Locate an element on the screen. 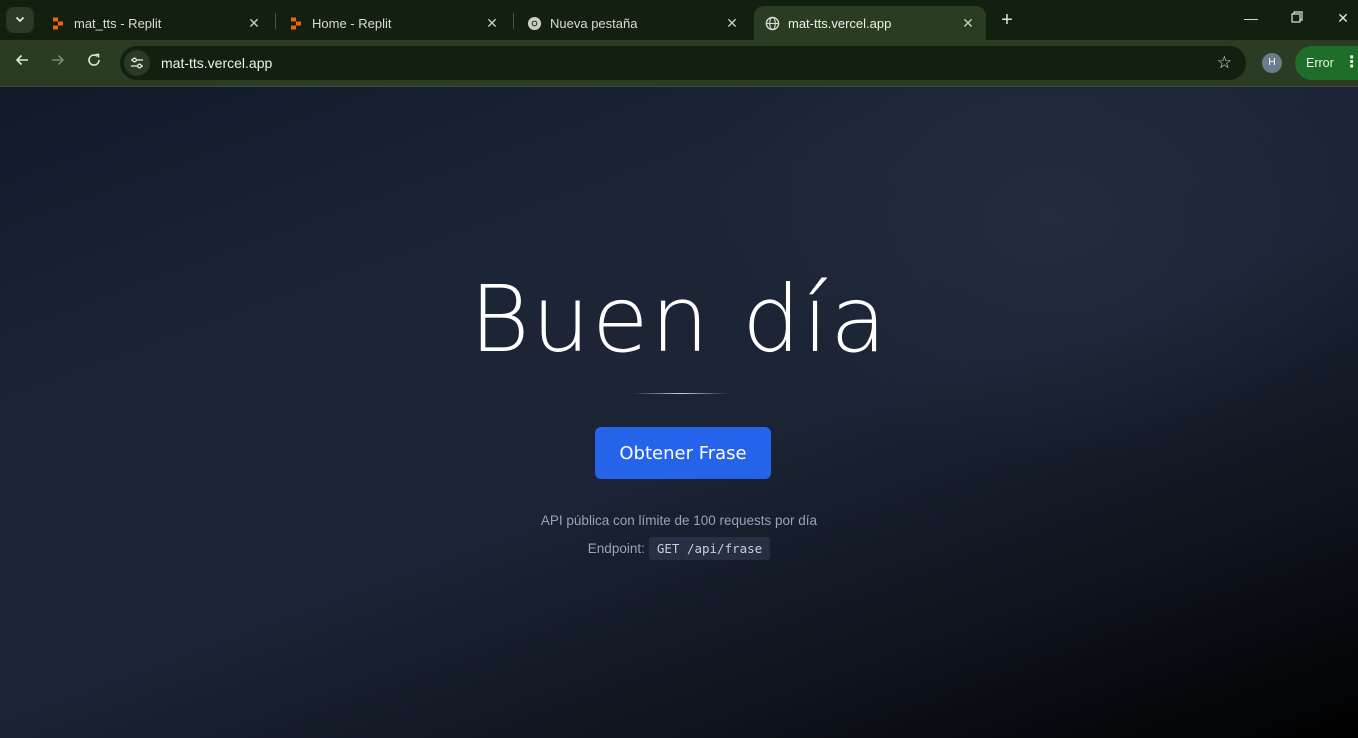  tab-home-replit: Home - Replit ✕ is located at coordinates (394, 23).